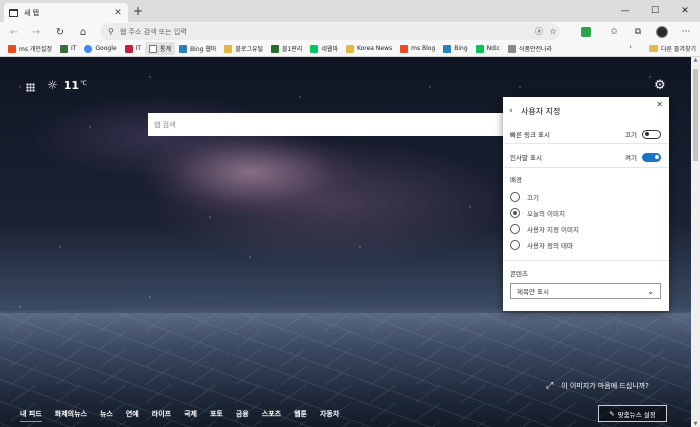  I want to click on collections-icon: ⧉, so click(638, 32).